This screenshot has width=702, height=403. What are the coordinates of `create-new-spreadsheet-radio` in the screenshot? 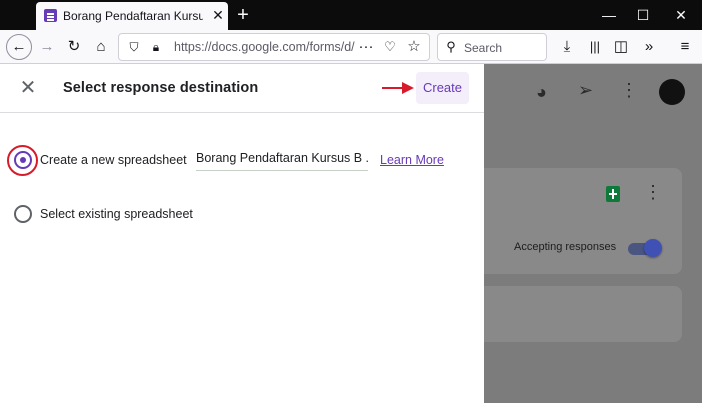 It's located at (23, 160).